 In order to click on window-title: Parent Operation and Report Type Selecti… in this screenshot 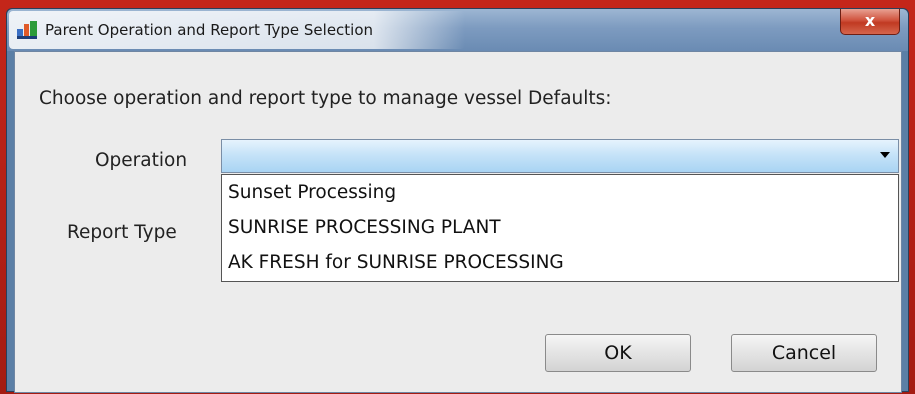, I will do `click(209, 30)`.